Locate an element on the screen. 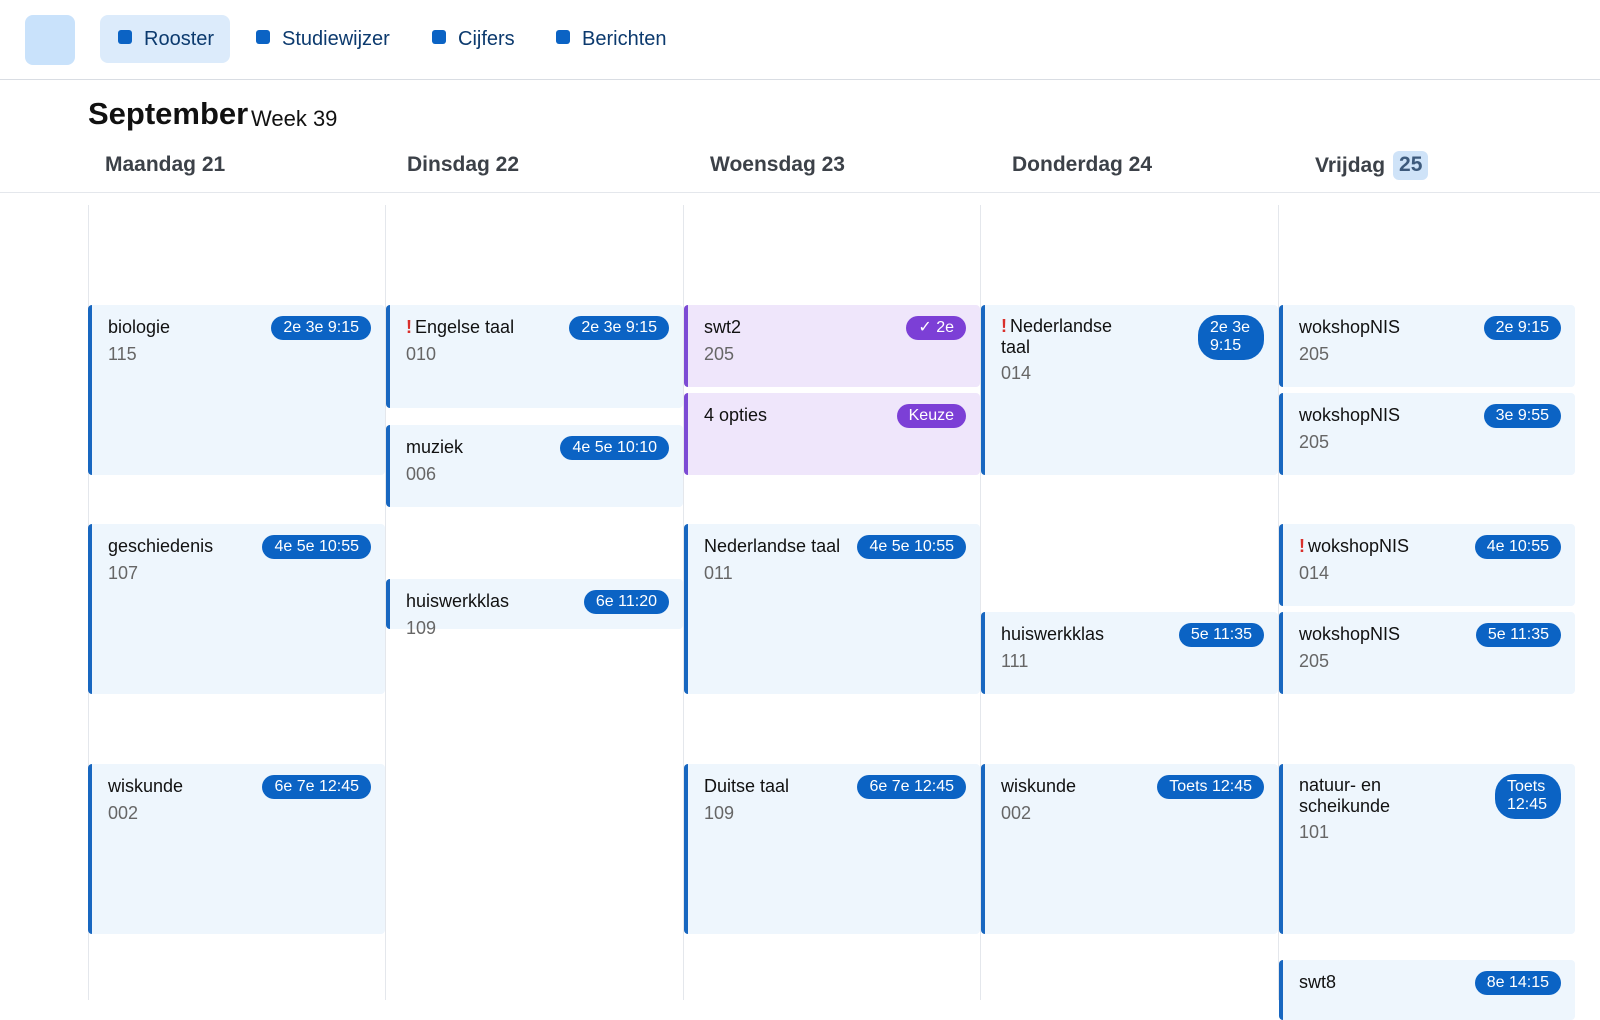  period-badge: 4e 5e 10:10 is located at coordinates (614, 448).